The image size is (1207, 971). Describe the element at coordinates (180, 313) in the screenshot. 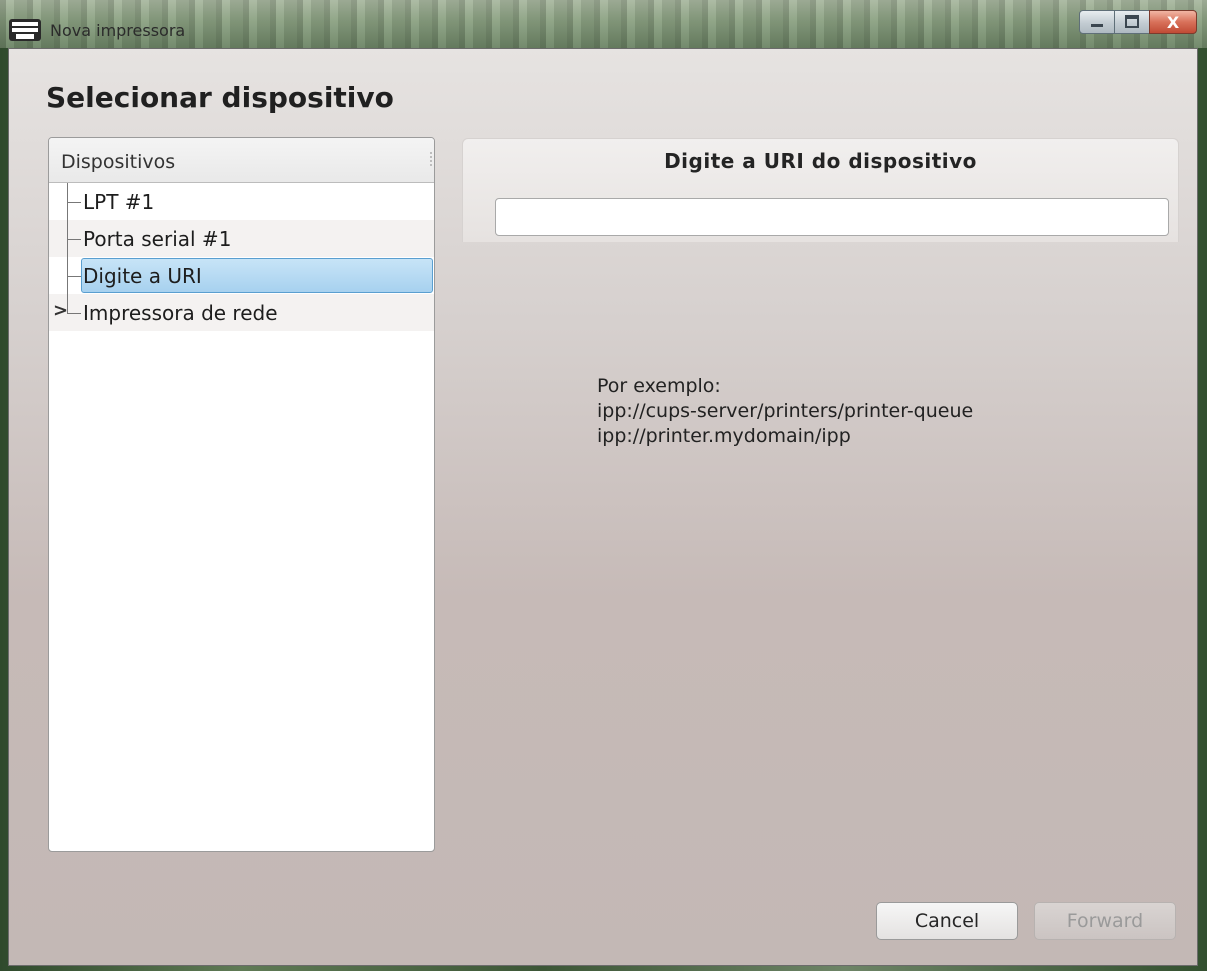

I see `tree-item-label: Impressora de rede` at that location.